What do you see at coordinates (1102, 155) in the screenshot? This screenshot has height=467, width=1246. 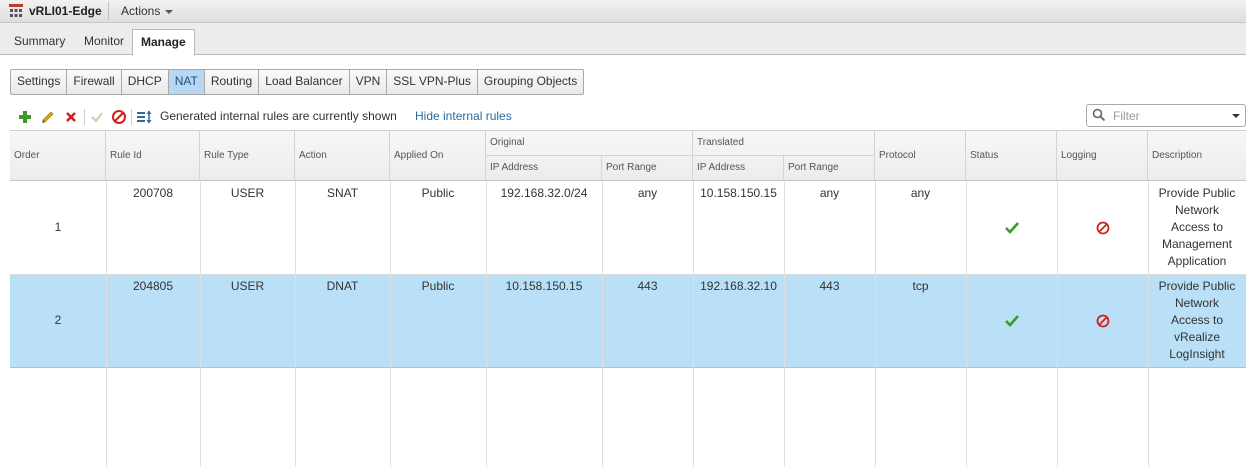 I see `col-header-logging: Logging` at bounding box center [1102, 155].